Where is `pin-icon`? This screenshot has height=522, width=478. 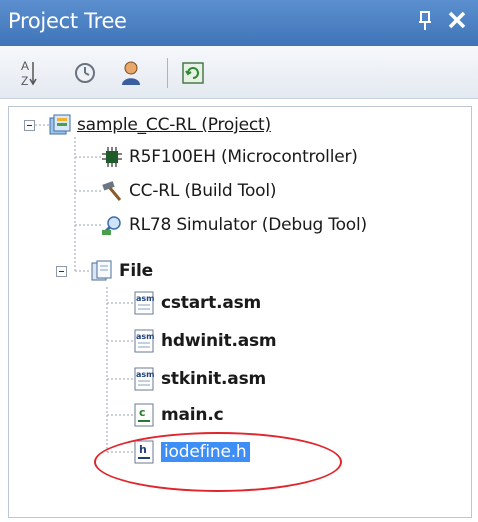
pin-icon is located at coordinates (425, 21).